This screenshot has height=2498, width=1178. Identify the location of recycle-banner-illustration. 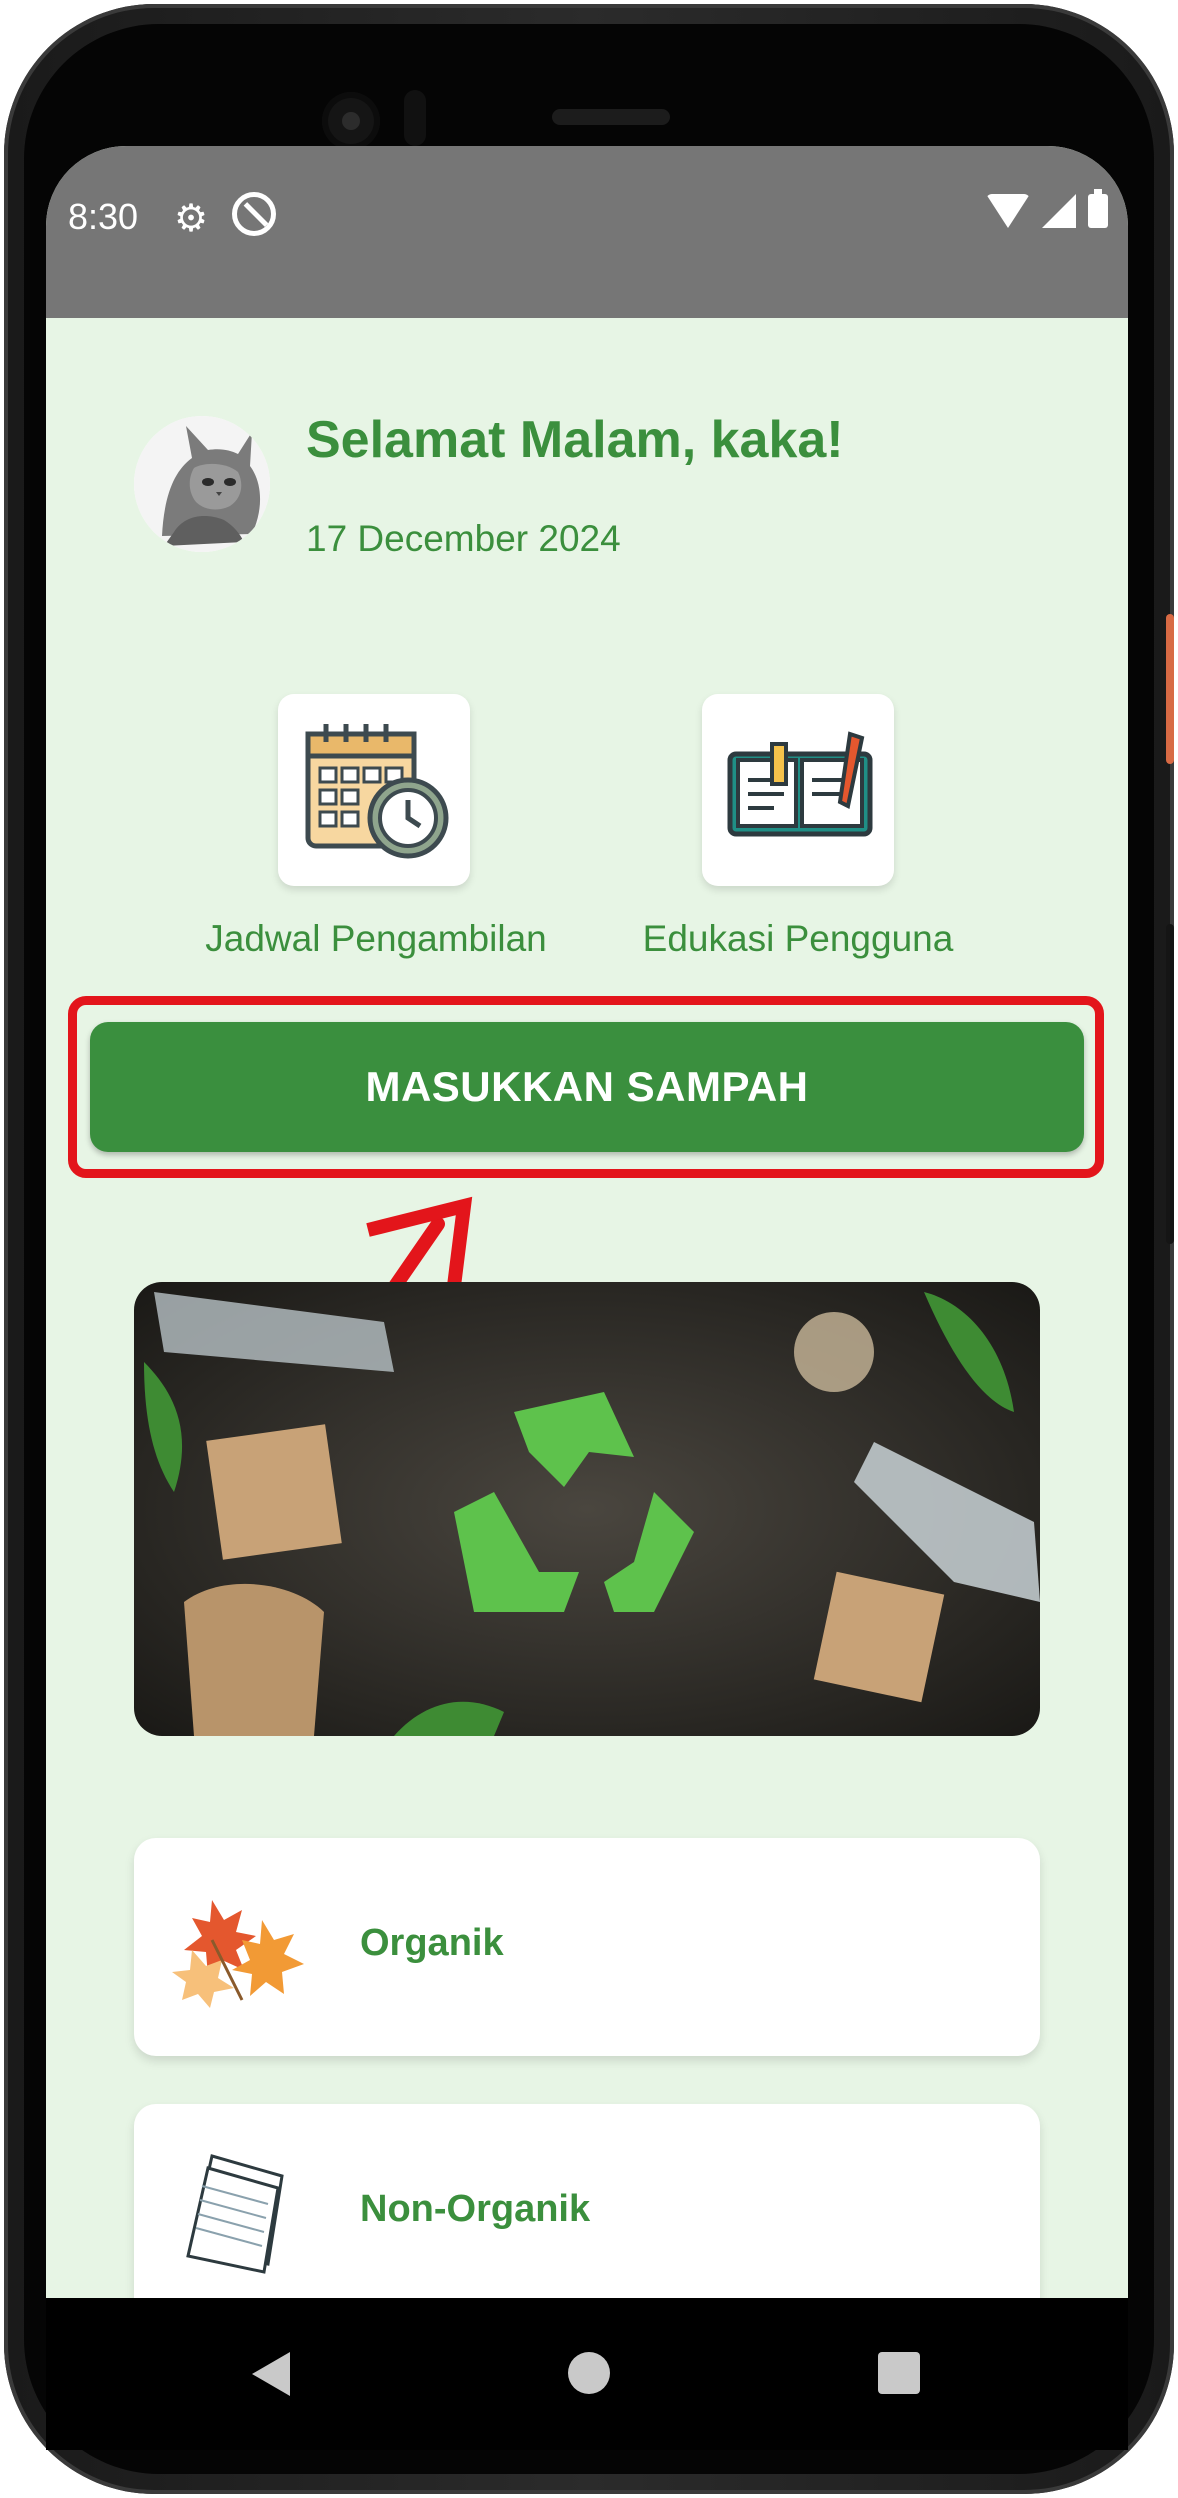
(587, 1509).